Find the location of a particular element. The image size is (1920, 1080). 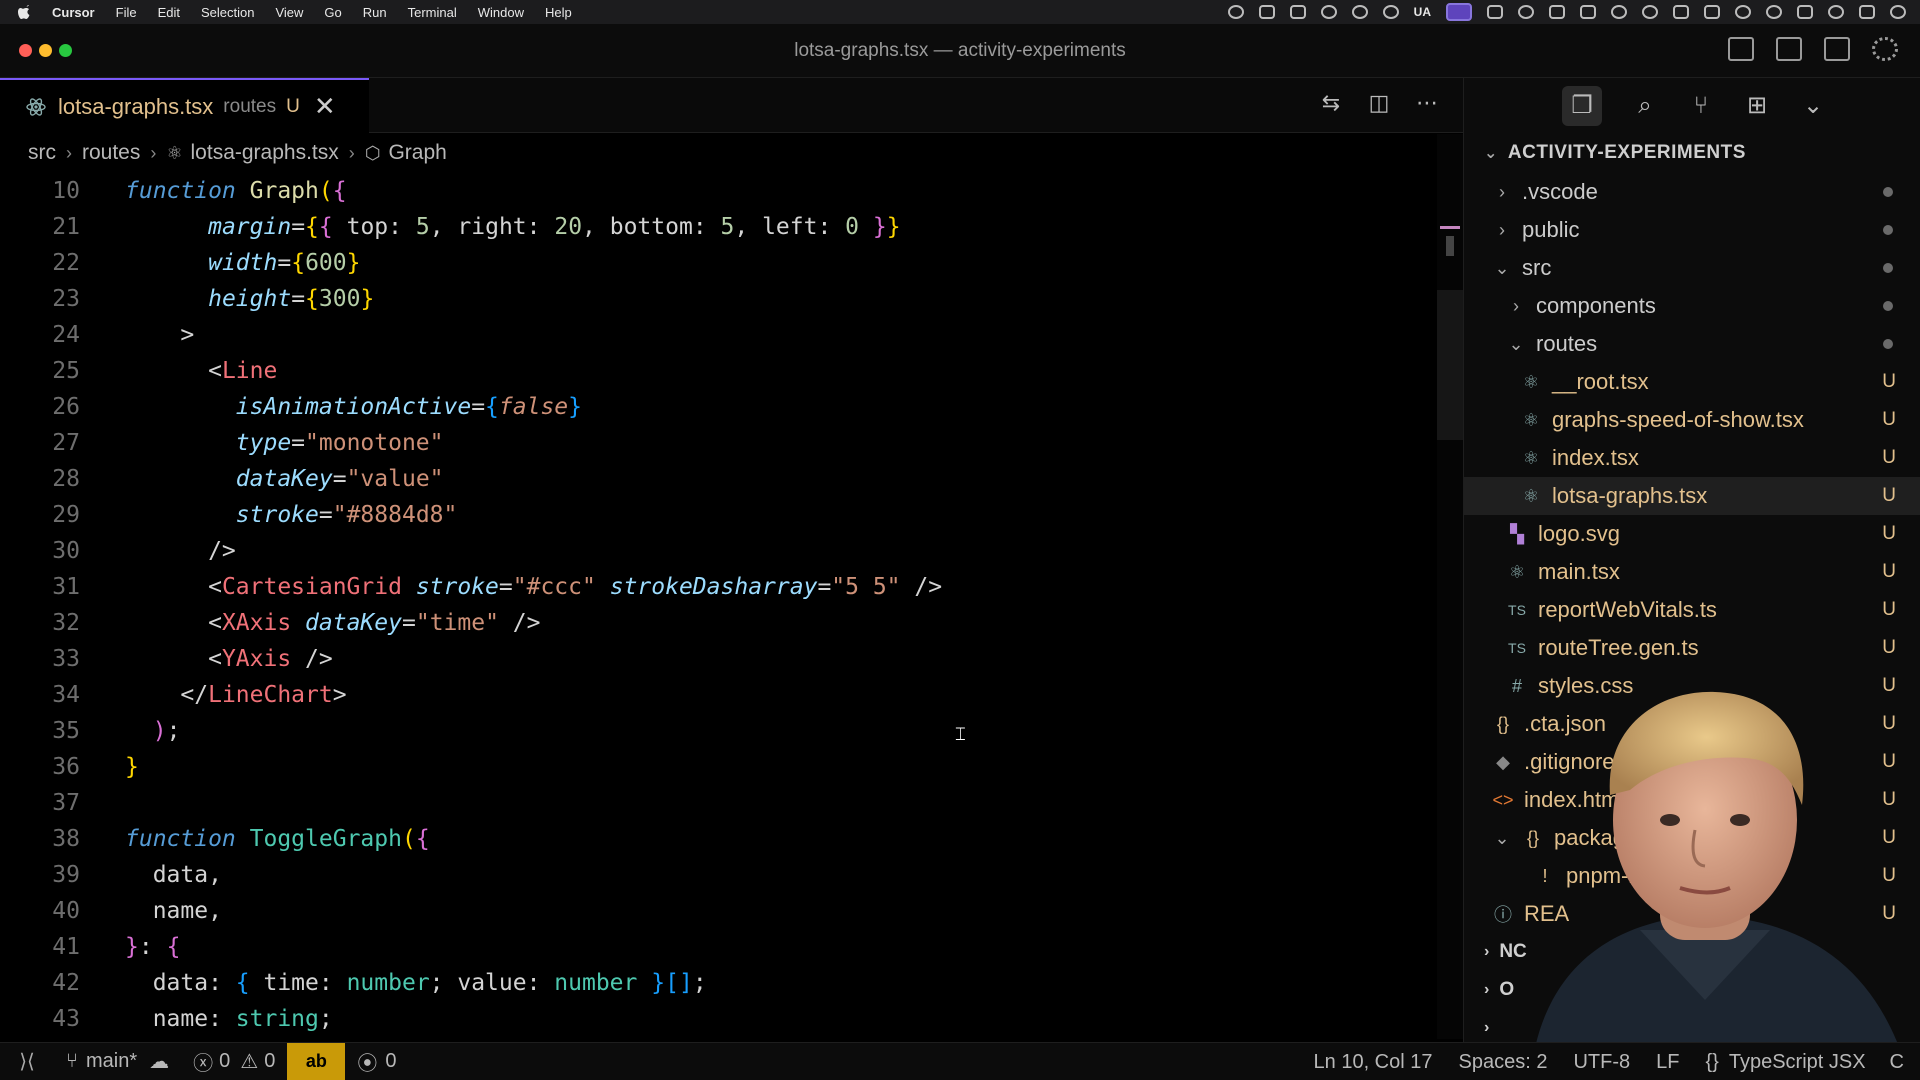

tree-folder-routes: ⌄ routes is located at coordinates (1692, 344).